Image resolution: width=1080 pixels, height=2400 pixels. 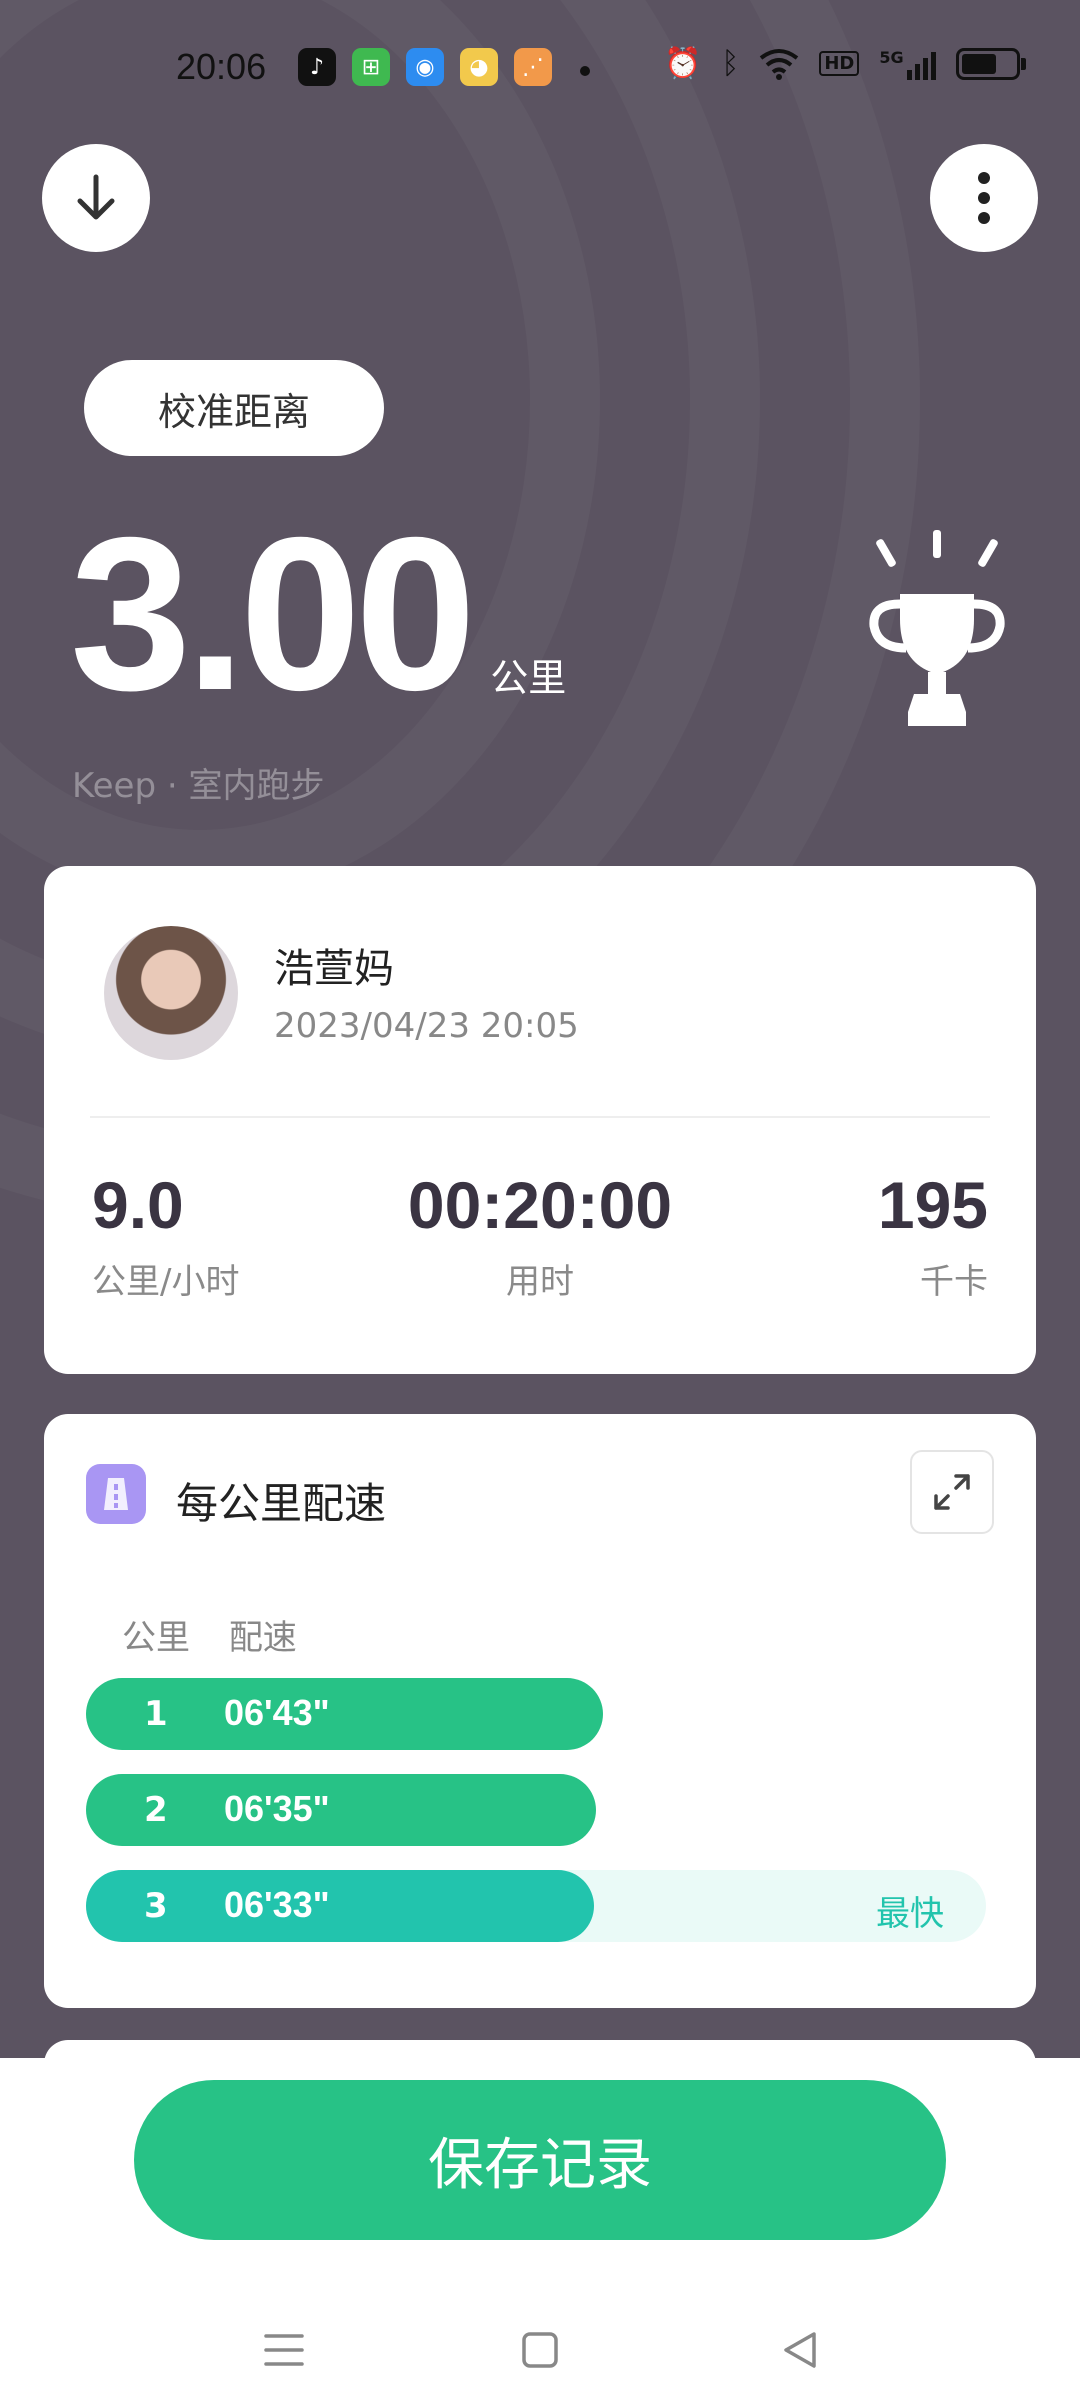 What do you see at coordinates (540, 1205) in the screenshot?
I see `duration-value: 00:20:00` at bounding box center [540, 1205].